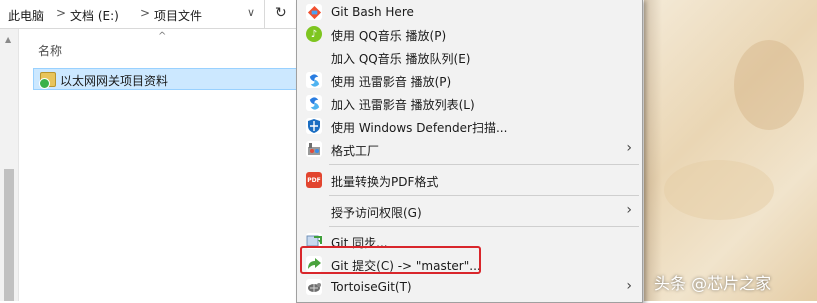 Image resolution: width=817 pixels, height=303 pixels. I want to click on address-bar: 此电脑 > 文档 (E:) > 项目文件 ∨ ↻, so click(150, 14).